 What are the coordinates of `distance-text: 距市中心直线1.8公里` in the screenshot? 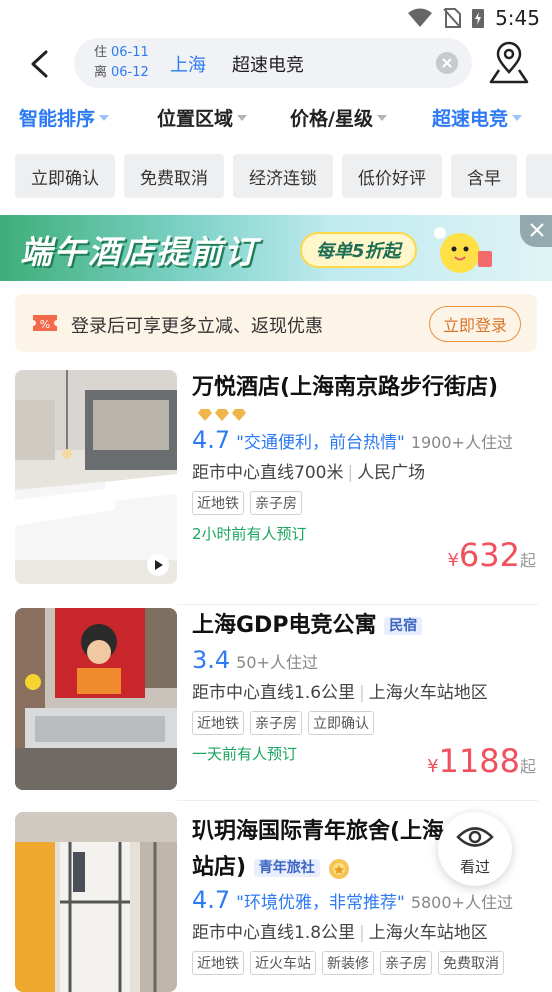 It's located at (274, 933).